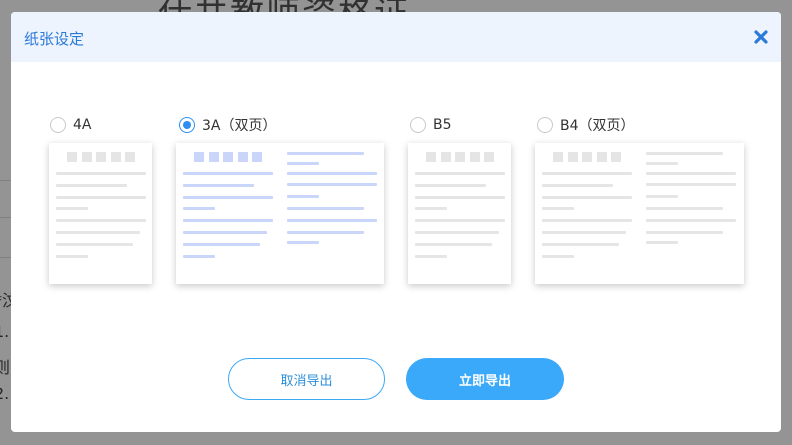 Image resolution: width=792 pixels, height=445 pixels. What do you see at coordinates (761, 37) in the screenshot?
I see `close-icon` at bounding box center [761, 37].